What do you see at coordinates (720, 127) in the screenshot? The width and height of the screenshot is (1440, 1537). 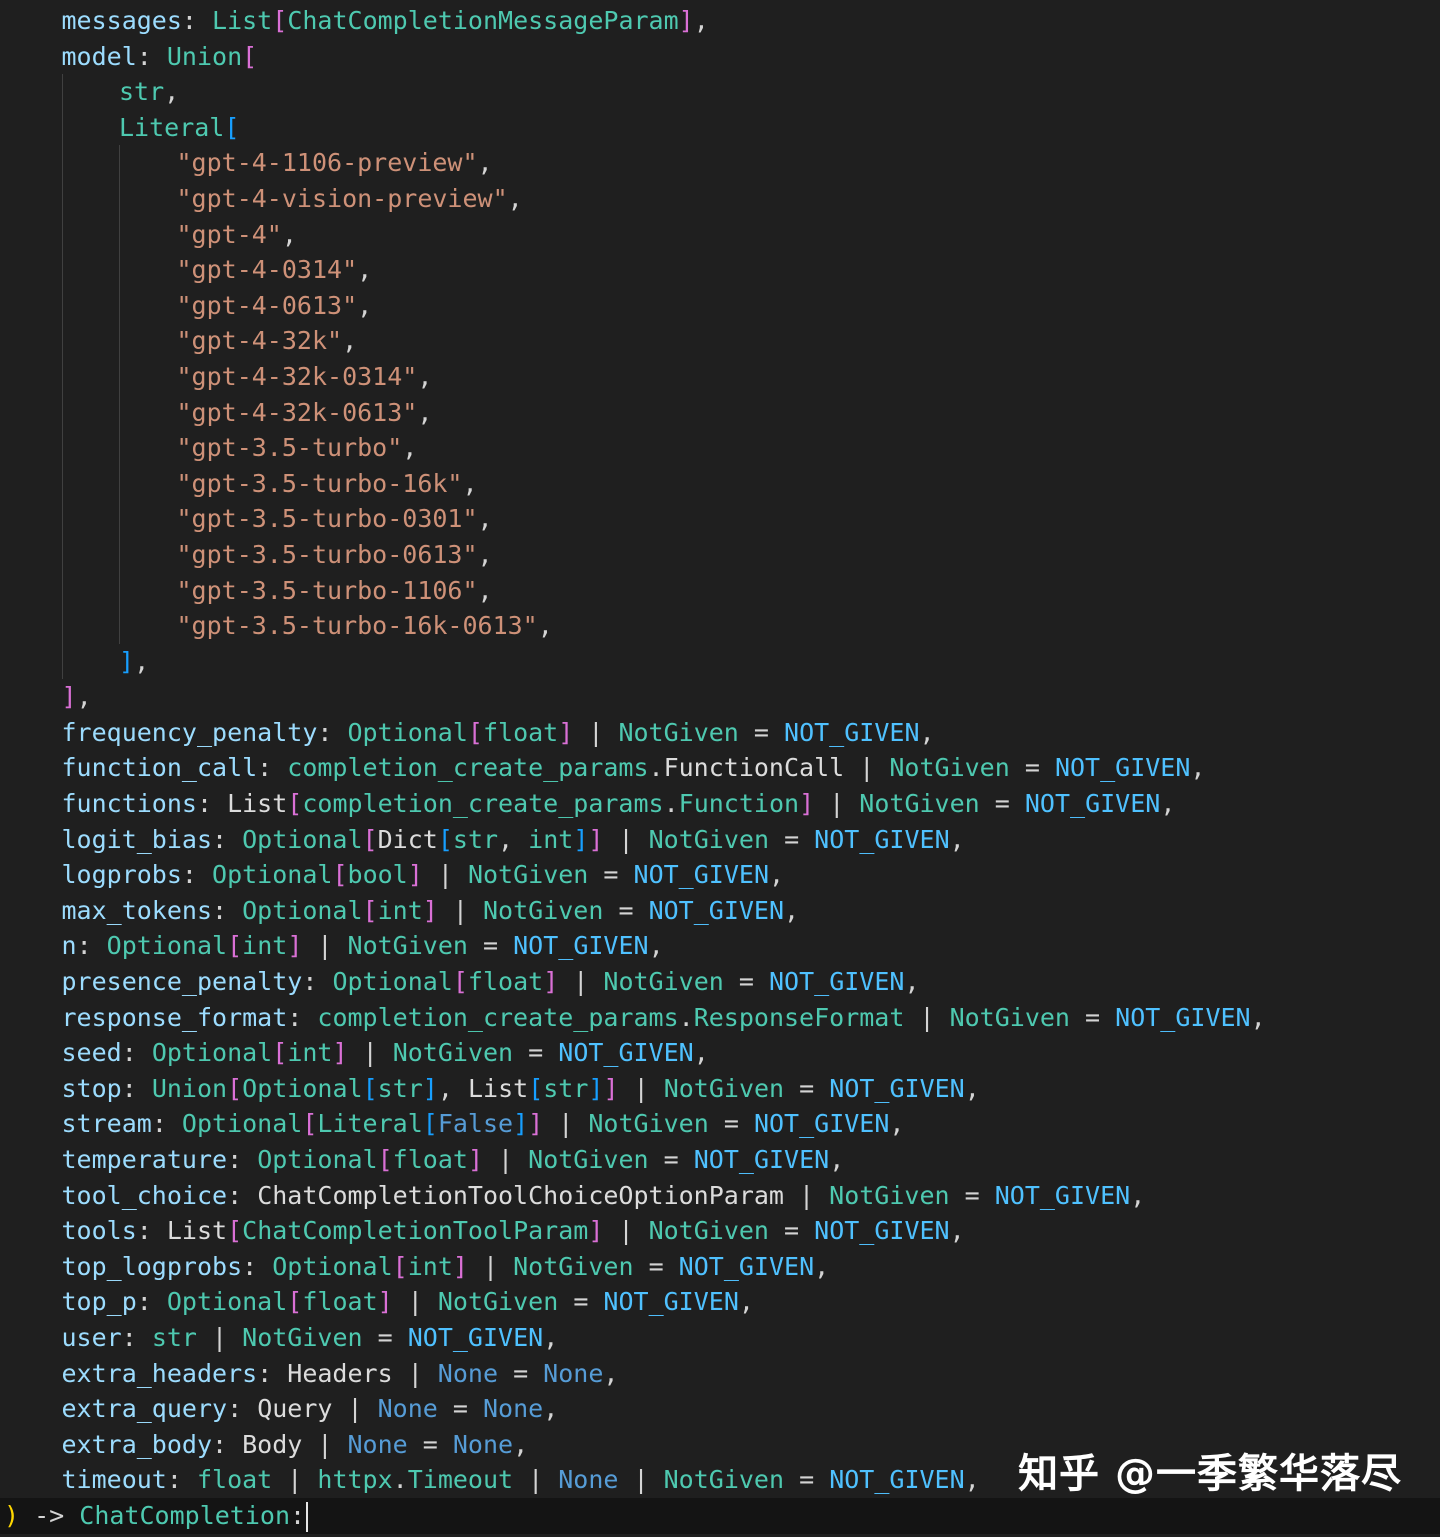 I see `code-line: Literal[` at bounding box center [720, 127].